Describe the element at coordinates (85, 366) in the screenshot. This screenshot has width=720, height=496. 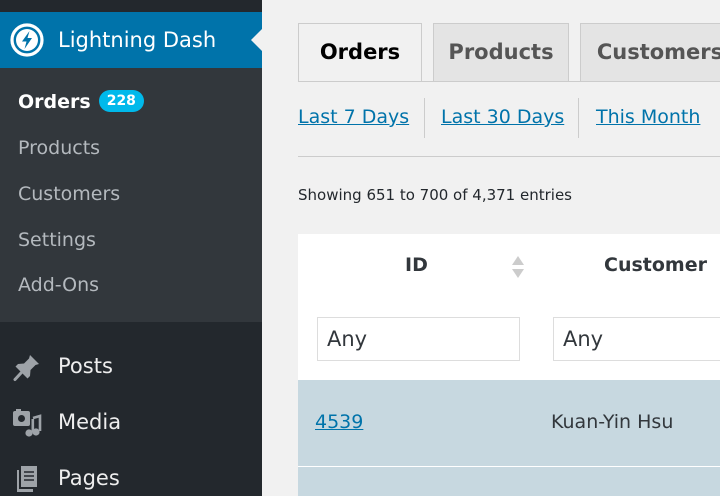
I see `menu-item-label: Posts` at that location.